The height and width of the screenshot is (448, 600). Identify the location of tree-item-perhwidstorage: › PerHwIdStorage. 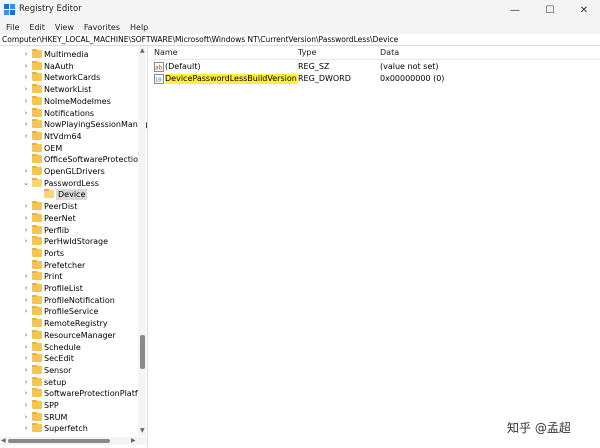
(73, 241).